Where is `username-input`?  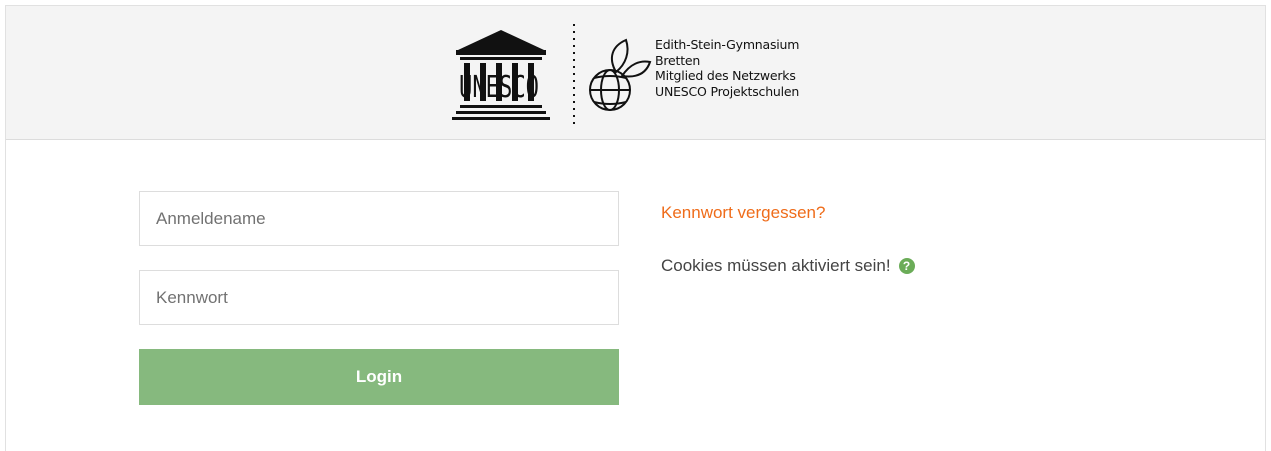 username-input is located at coordinates (379, 218).